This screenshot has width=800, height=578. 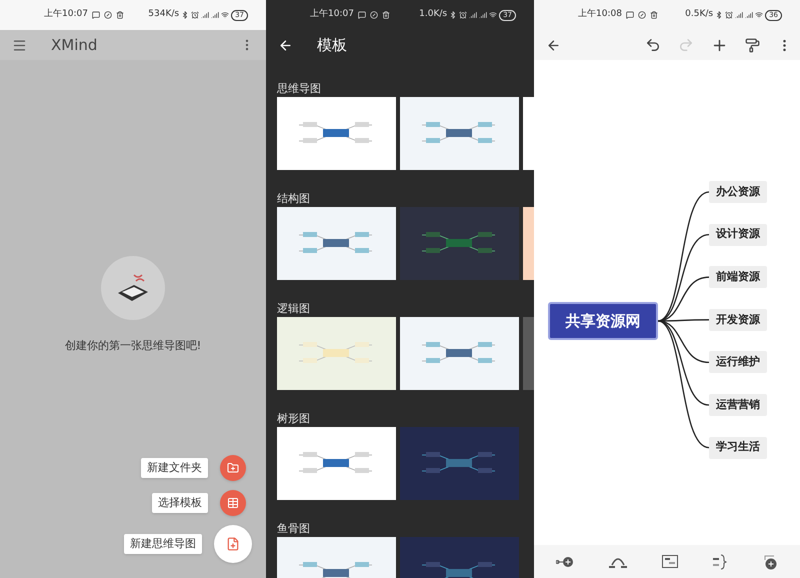 I want to click on topic-node: 运行维护, so click(x=738, y=362).